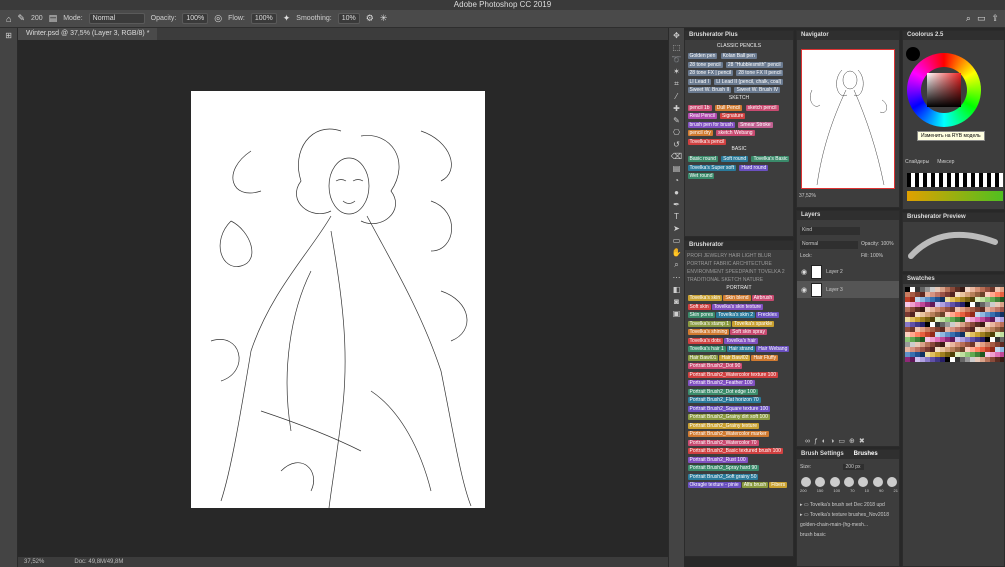 This screenshot has width=1005, height=567. What do you see at coordinates (676, 71) in the screenshot?
I see `magic-wand-icon: ✶` at bounding box center [676, 71].